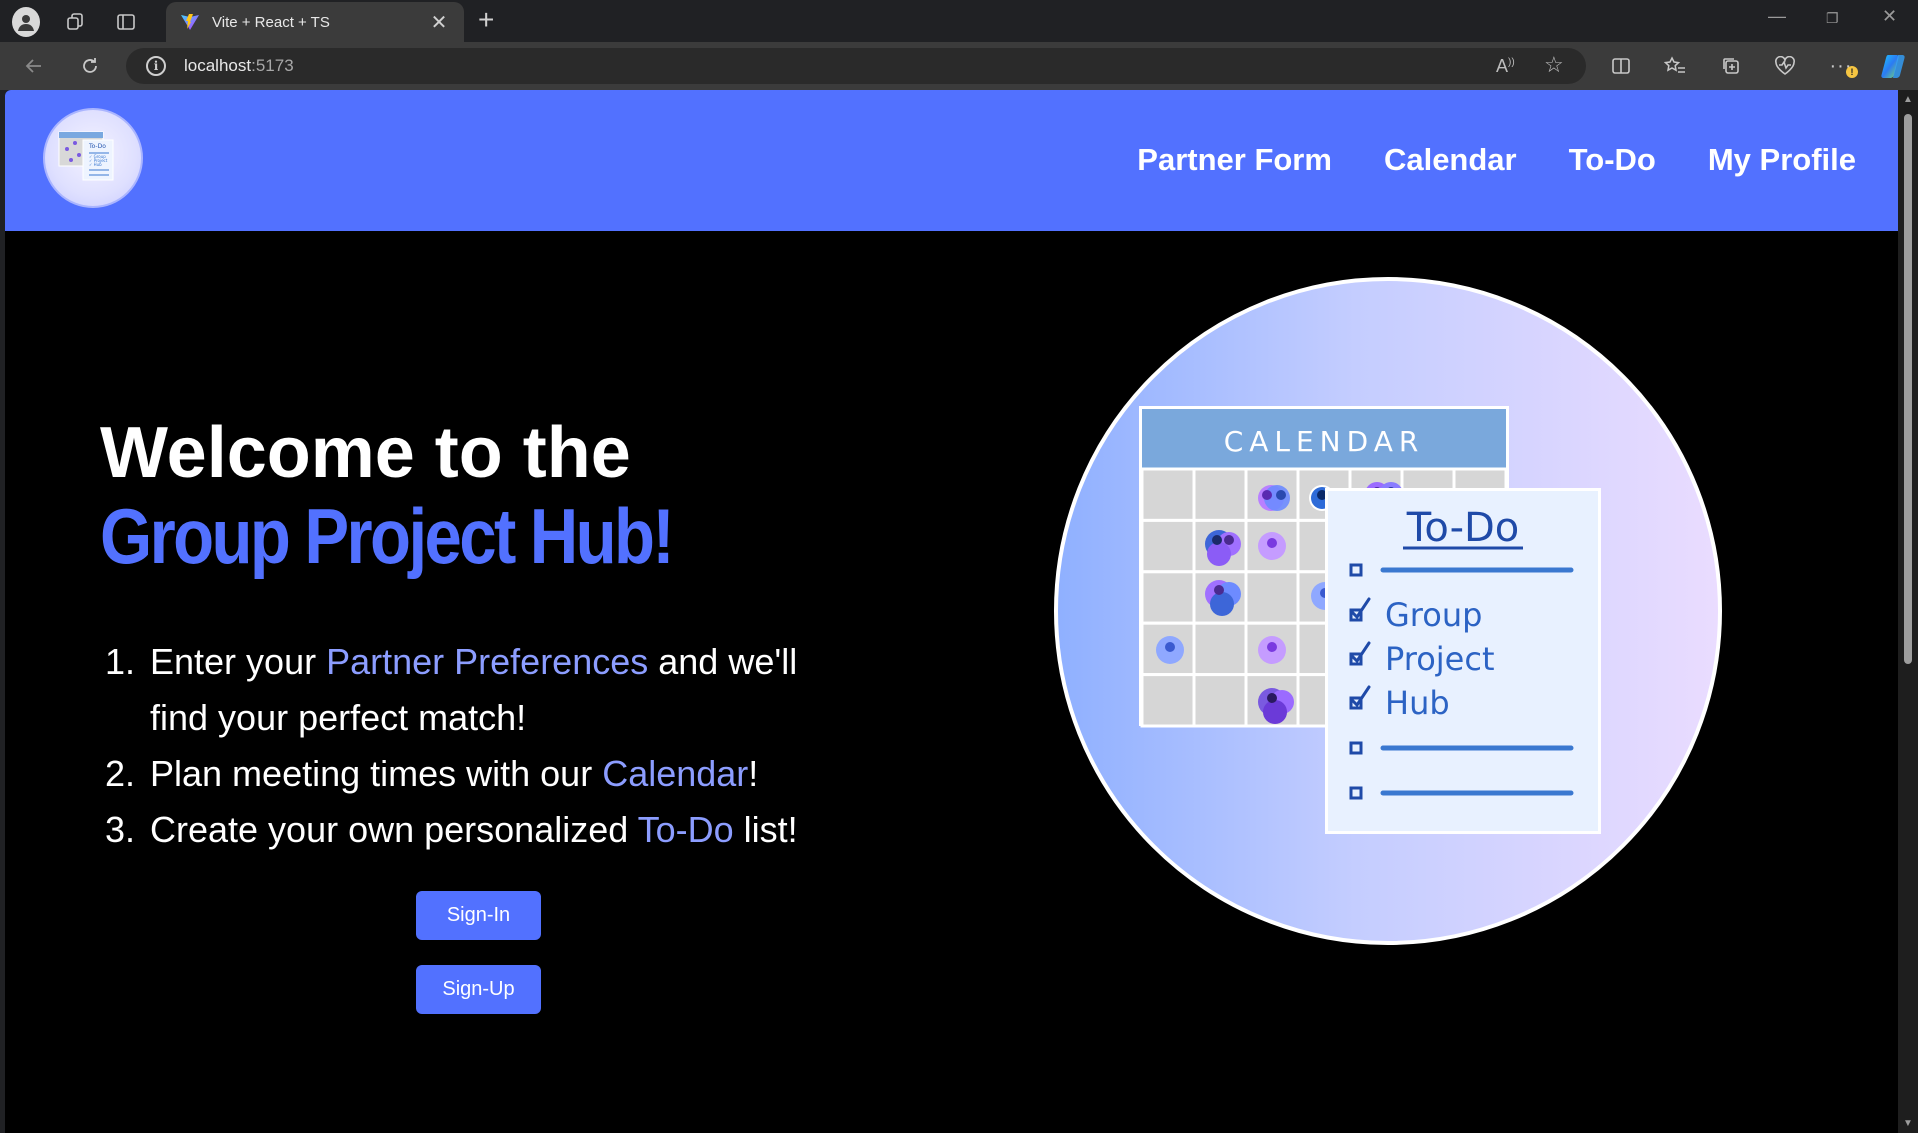  Describe the element at coordinates (1463, 528) in the screenshot. I see `todo-title: To-Do` at that location.